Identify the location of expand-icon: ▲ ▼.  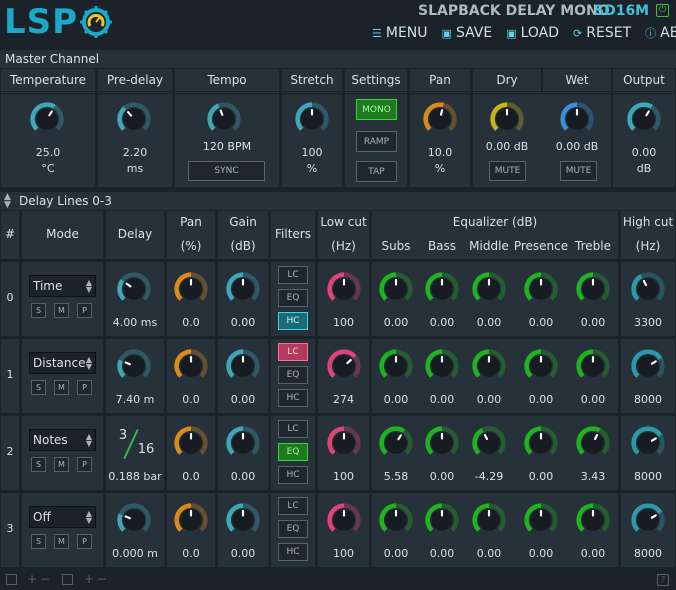
(7, 201).